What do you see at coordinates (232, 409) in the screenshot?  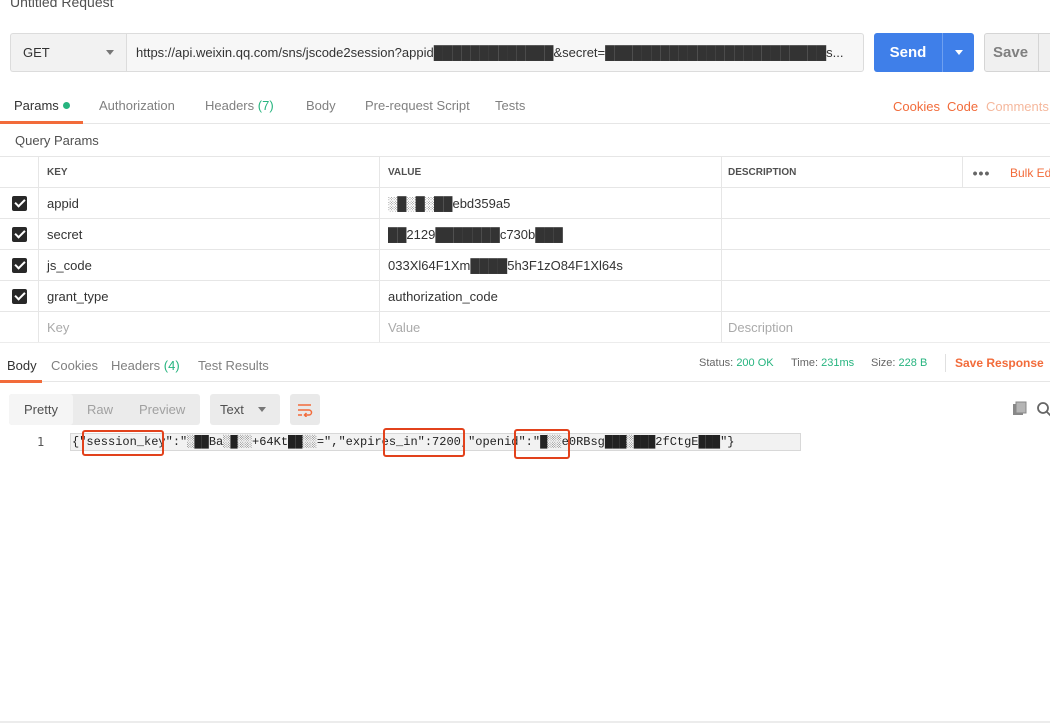 I see `format-value: Text` at bounding box center [232, 409].